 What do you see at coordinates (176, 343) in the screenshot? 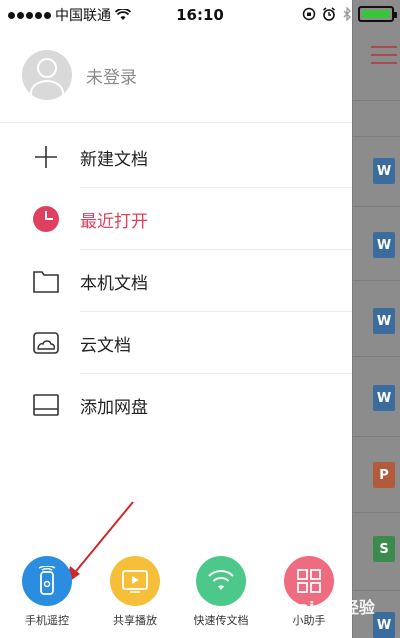
I see `menu-item-cloud-documents: 云文档` at bounding box center [176, 343].